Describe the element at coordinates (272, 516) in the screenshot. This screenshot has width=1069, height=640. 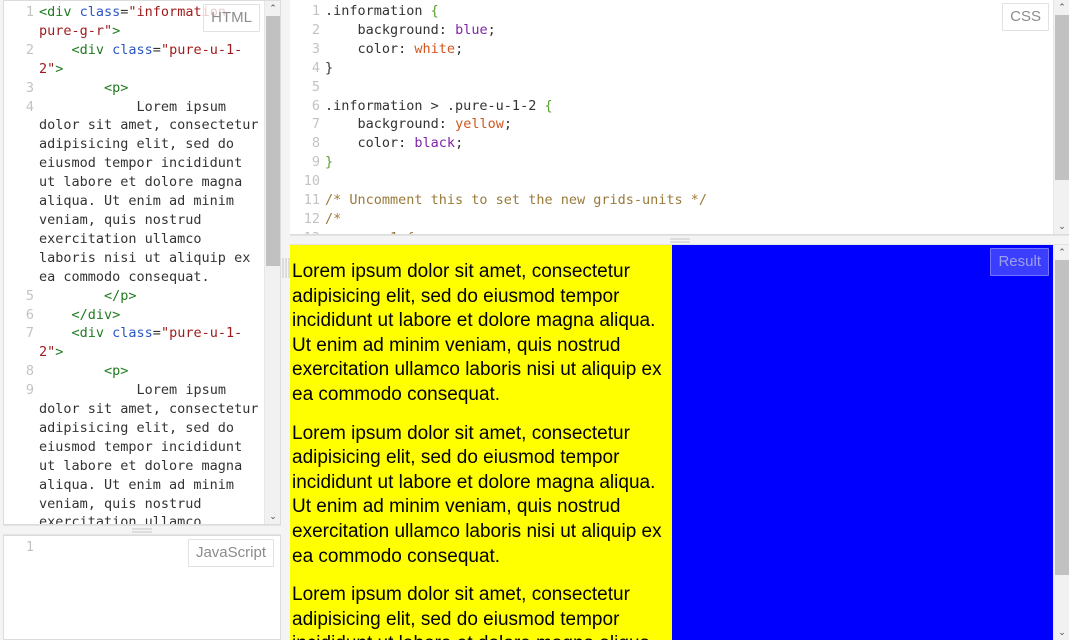
I see `html-scroll-down-arrow: ⌄` at that location.